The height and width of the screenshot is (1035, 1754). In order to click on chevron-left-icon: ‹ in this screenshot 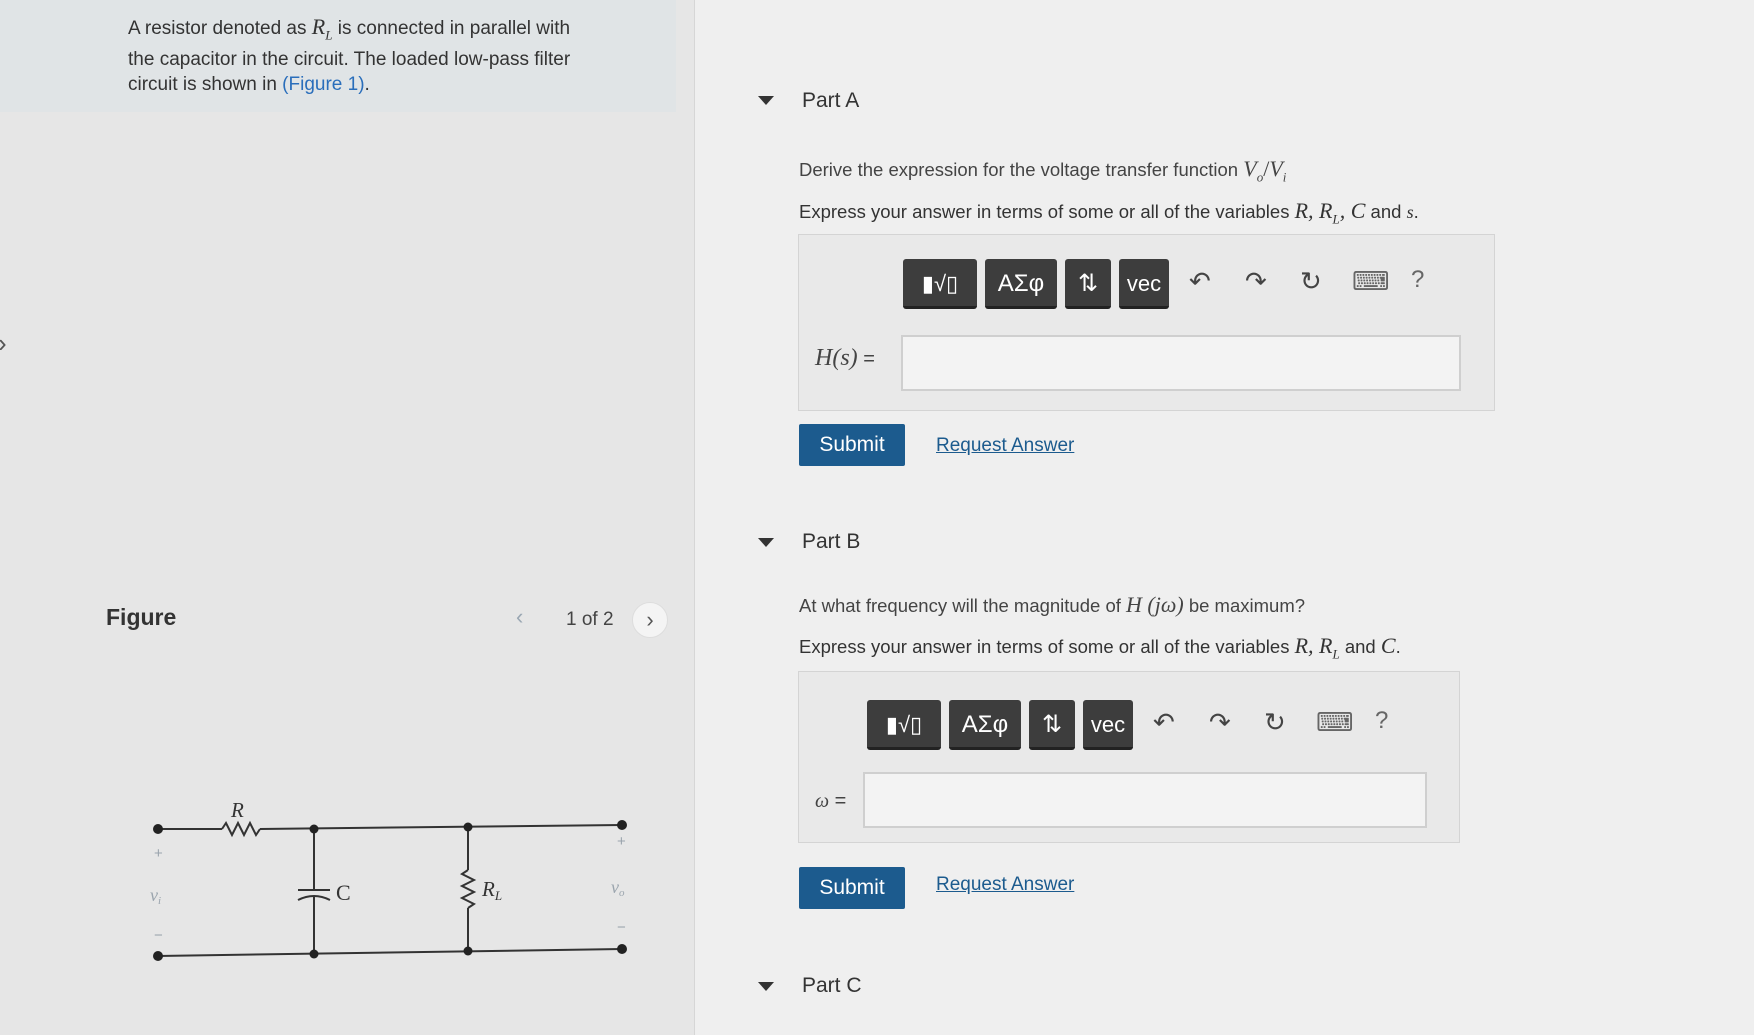, I will do `click(519, 617)`.